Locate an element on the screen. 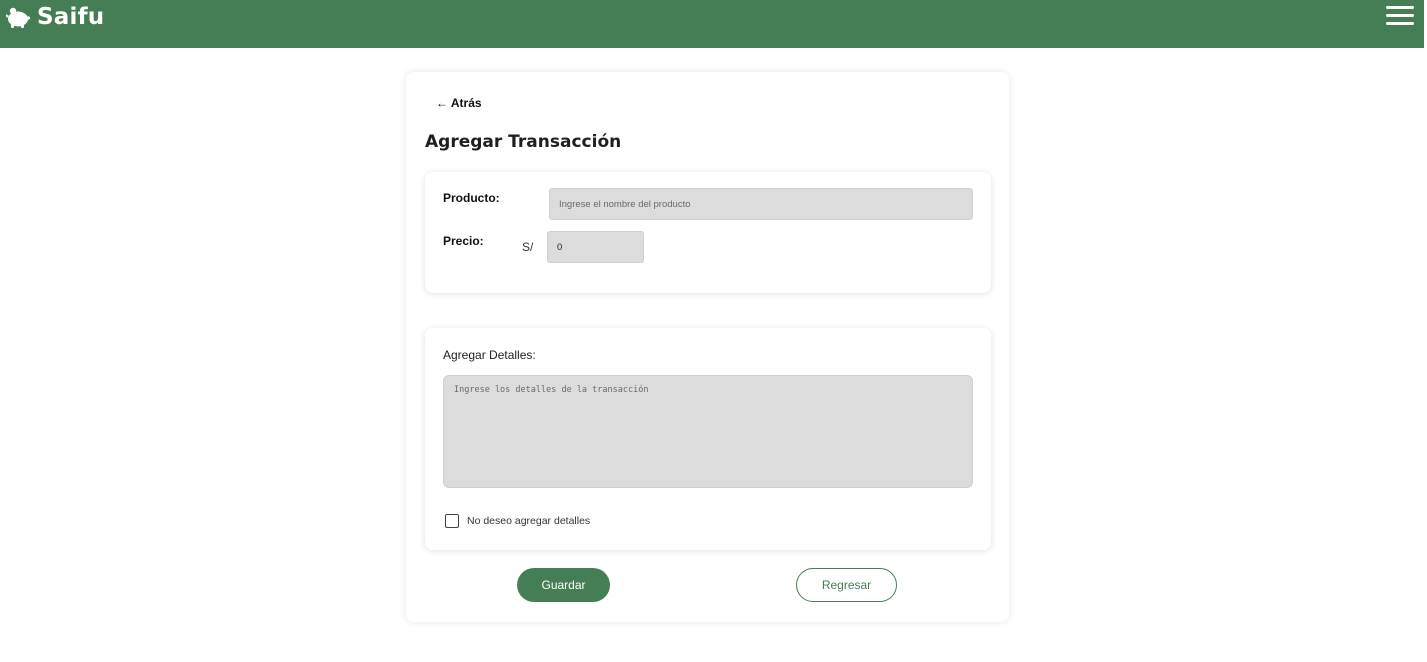 The width and height of the screenshot is (1427, 662). product-label: Producto: is located at coordinates (471, 198).